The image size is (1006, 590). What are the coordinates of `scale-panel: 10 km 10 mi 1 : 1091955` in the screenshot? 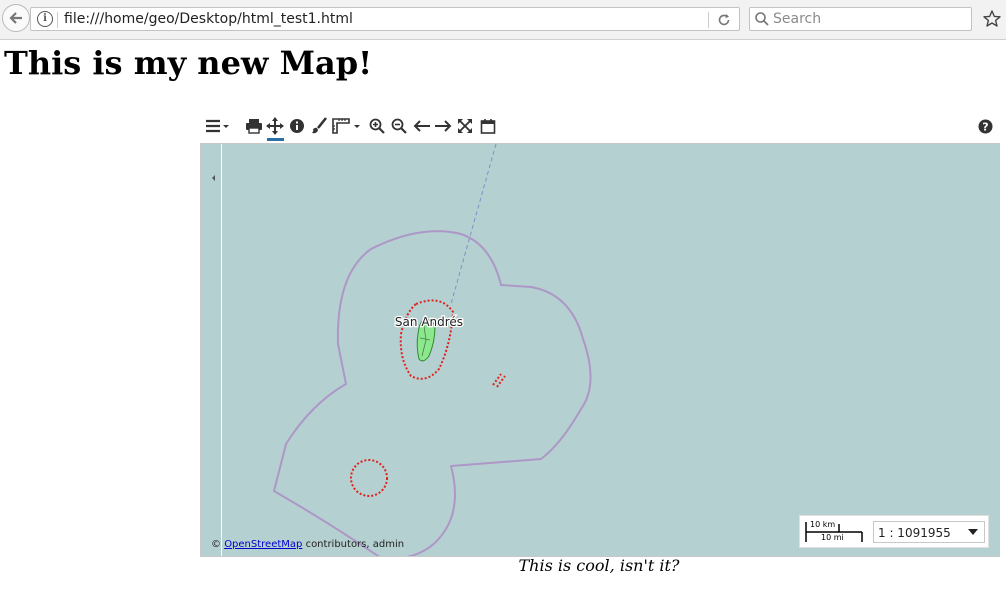 It's located at (894, 531).